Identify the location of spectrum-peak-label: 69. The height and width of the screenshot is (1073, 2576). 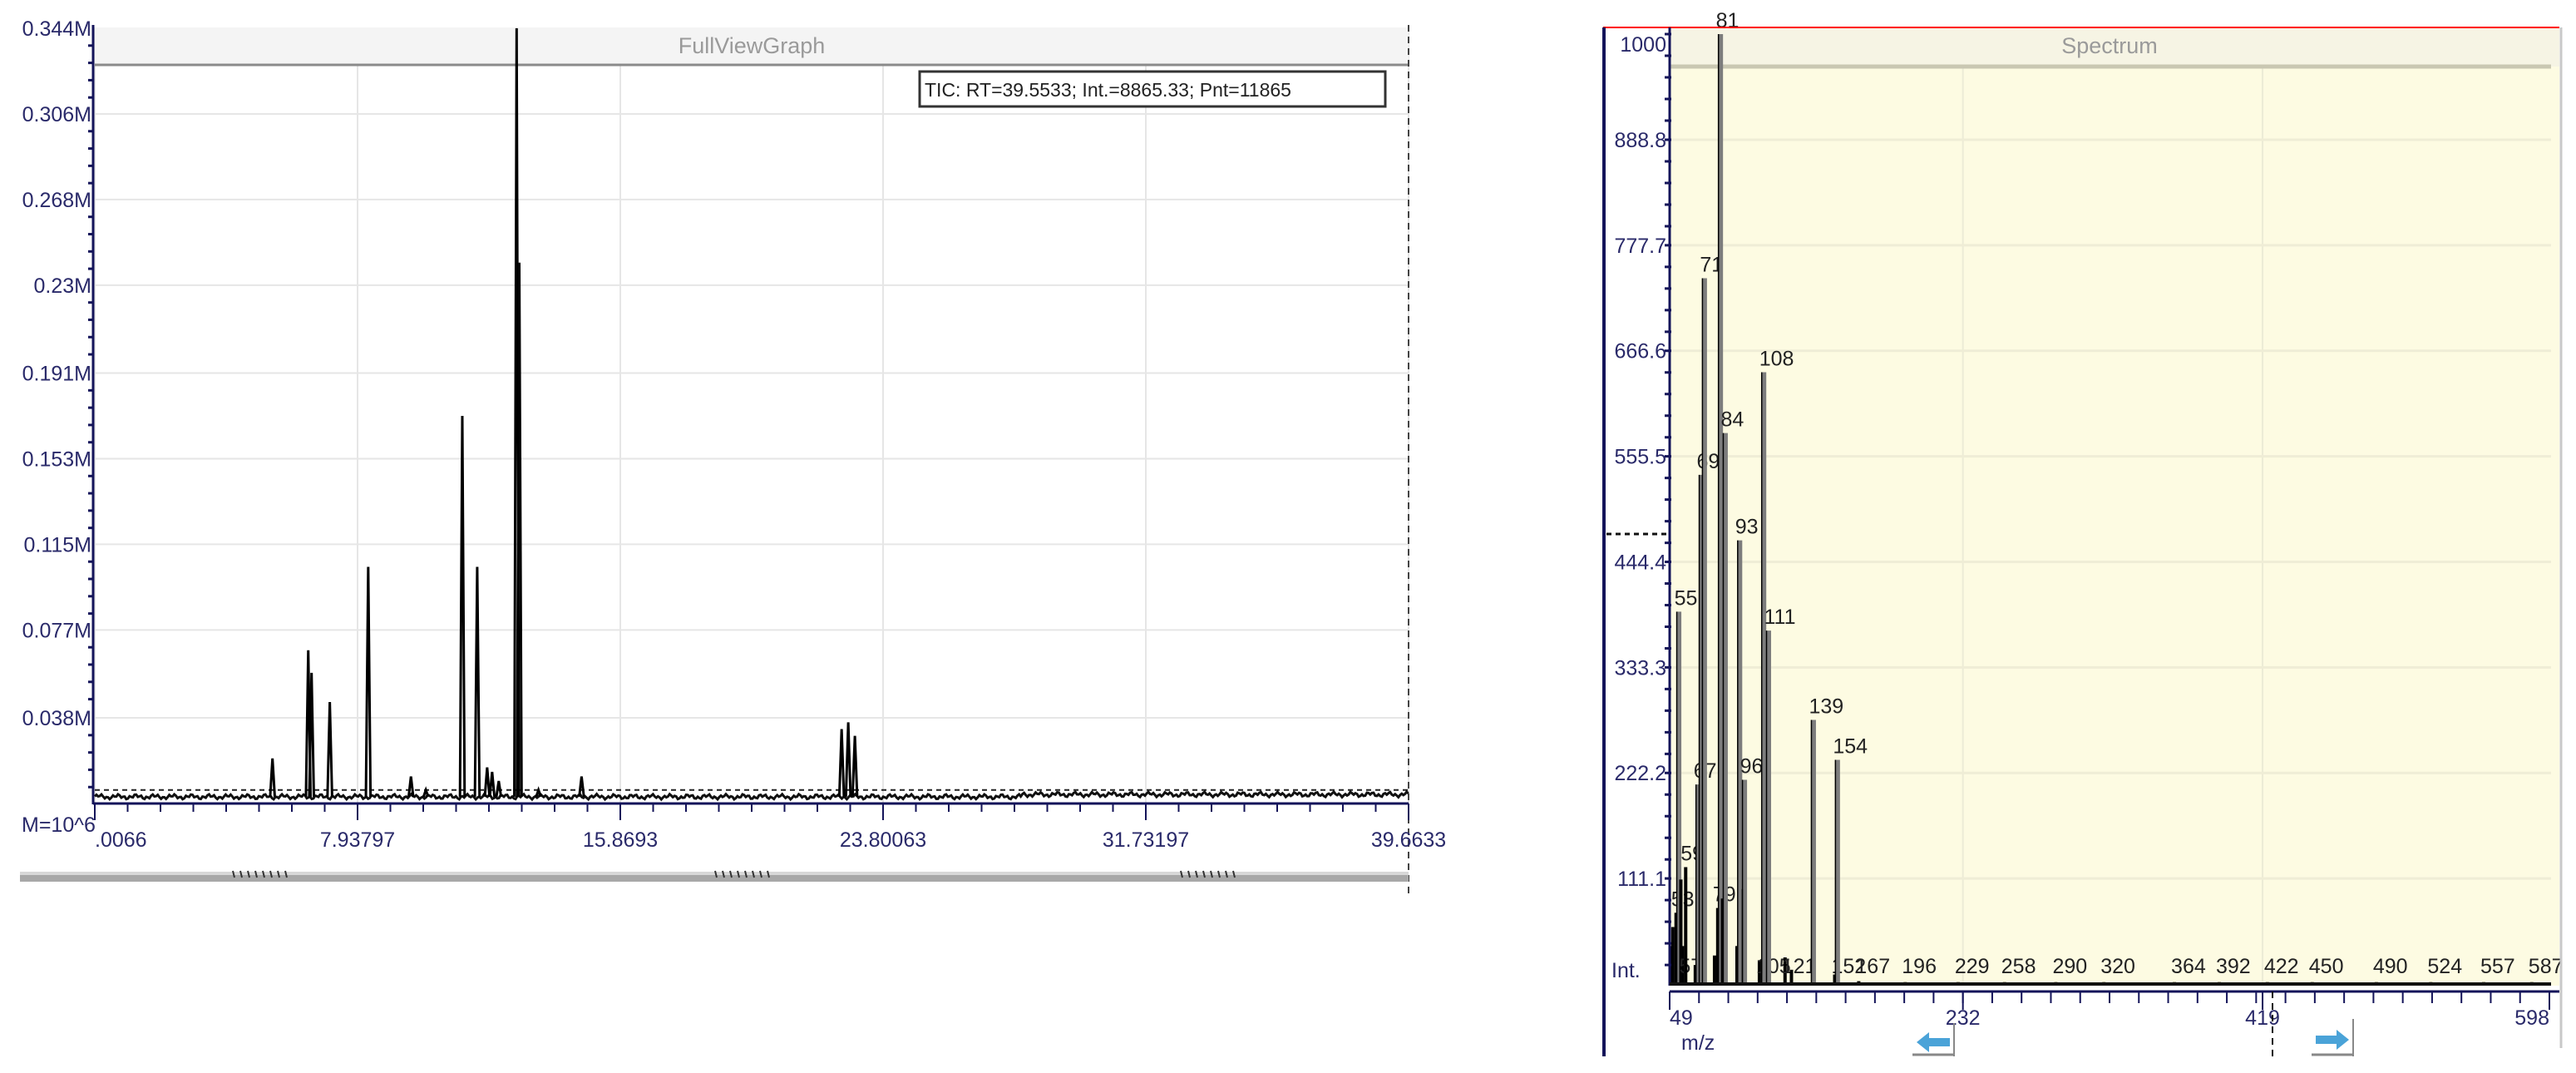
(1708, 461).